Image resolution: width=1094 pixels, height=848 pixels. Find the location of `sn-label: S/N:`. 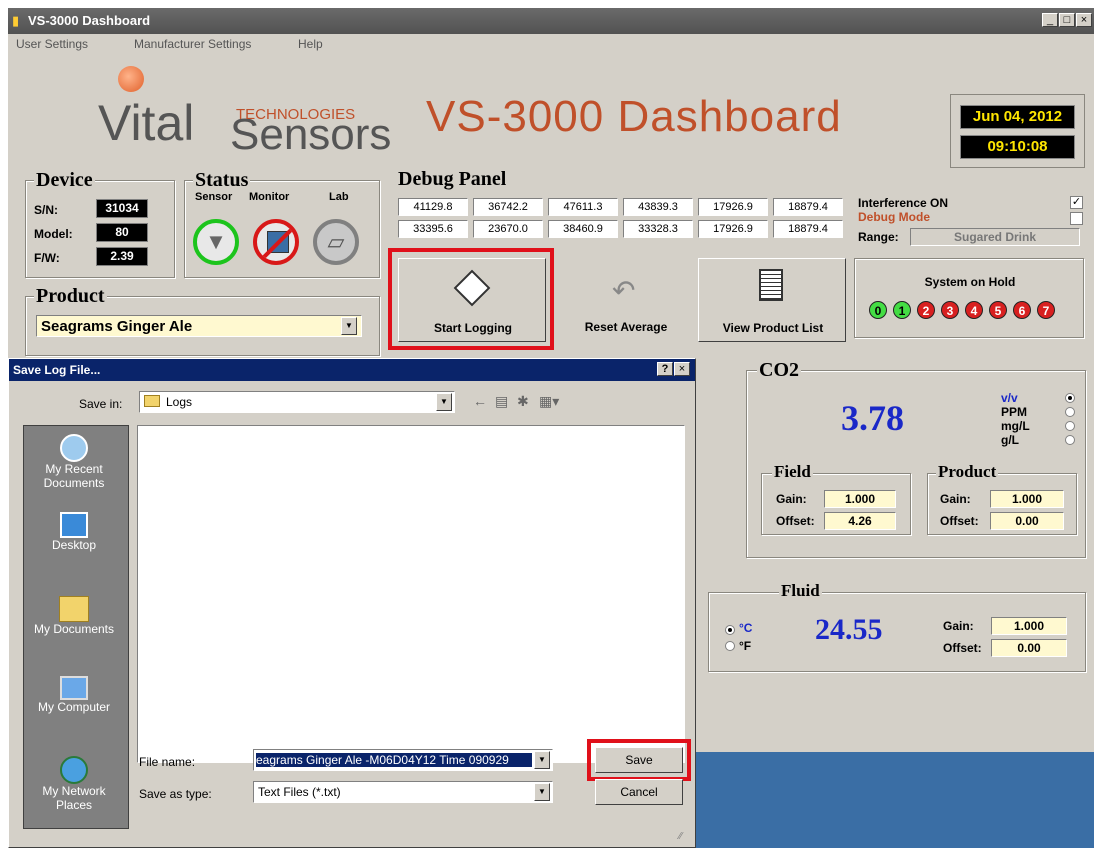

sn-label: S/N: is located at coordinates (46, 210).